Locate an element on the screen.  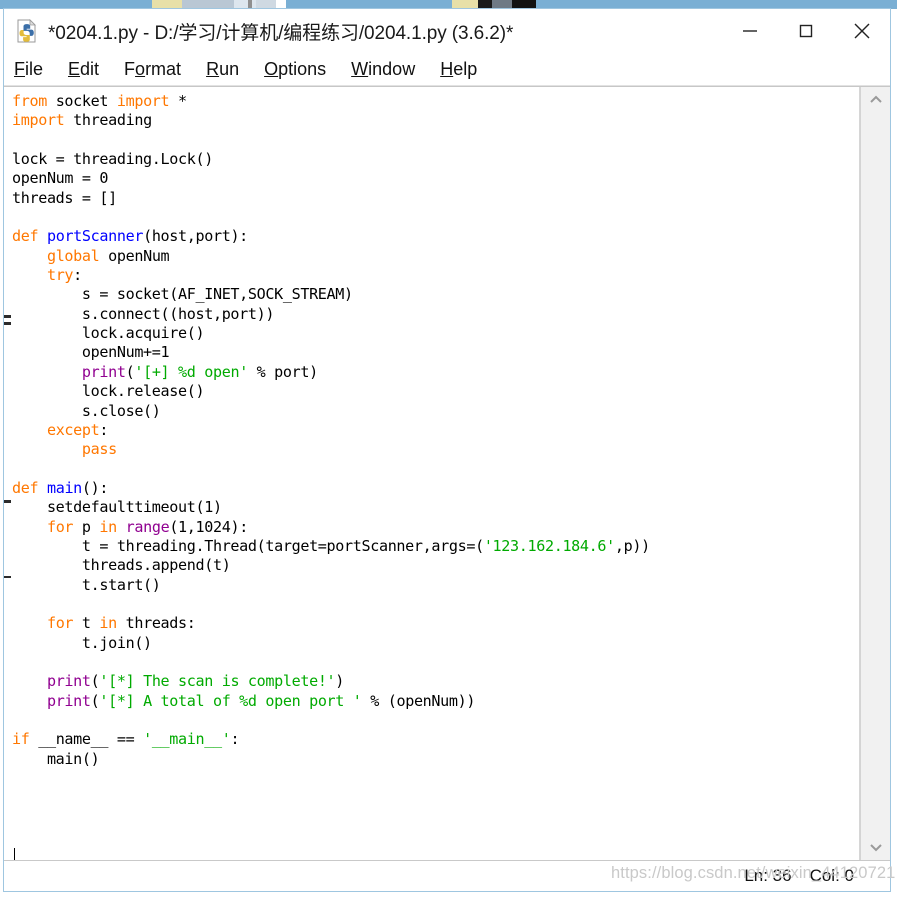
menu-item-edit: Edit is located at coordinates (83, 69).